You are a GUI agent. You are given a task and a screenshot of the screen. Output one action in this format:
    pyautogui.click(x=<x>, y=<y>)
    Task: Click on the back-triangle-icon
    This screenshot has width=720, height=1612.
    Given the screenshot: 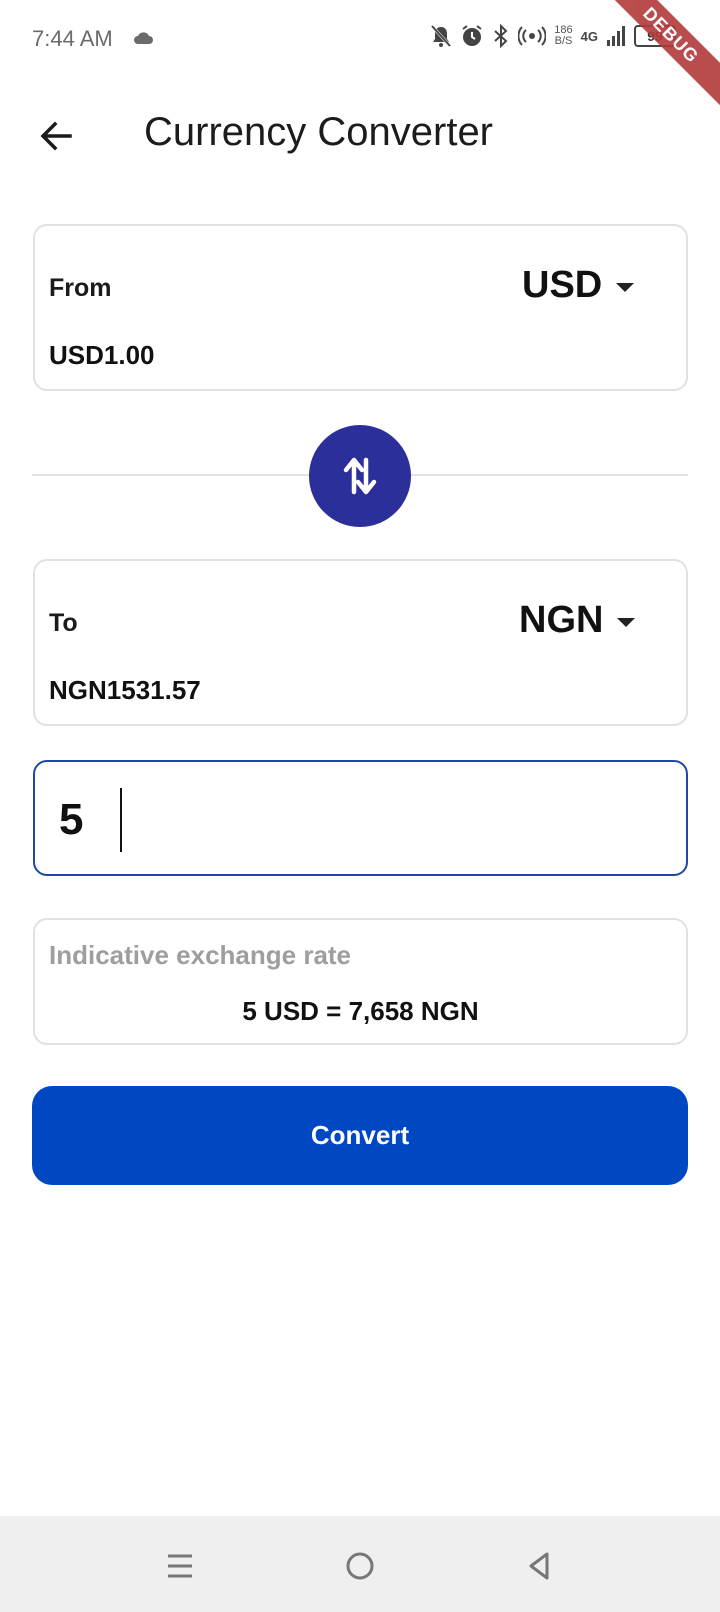 What is the action you would take?
    pyautogui.click(x=539, y=1566)
    